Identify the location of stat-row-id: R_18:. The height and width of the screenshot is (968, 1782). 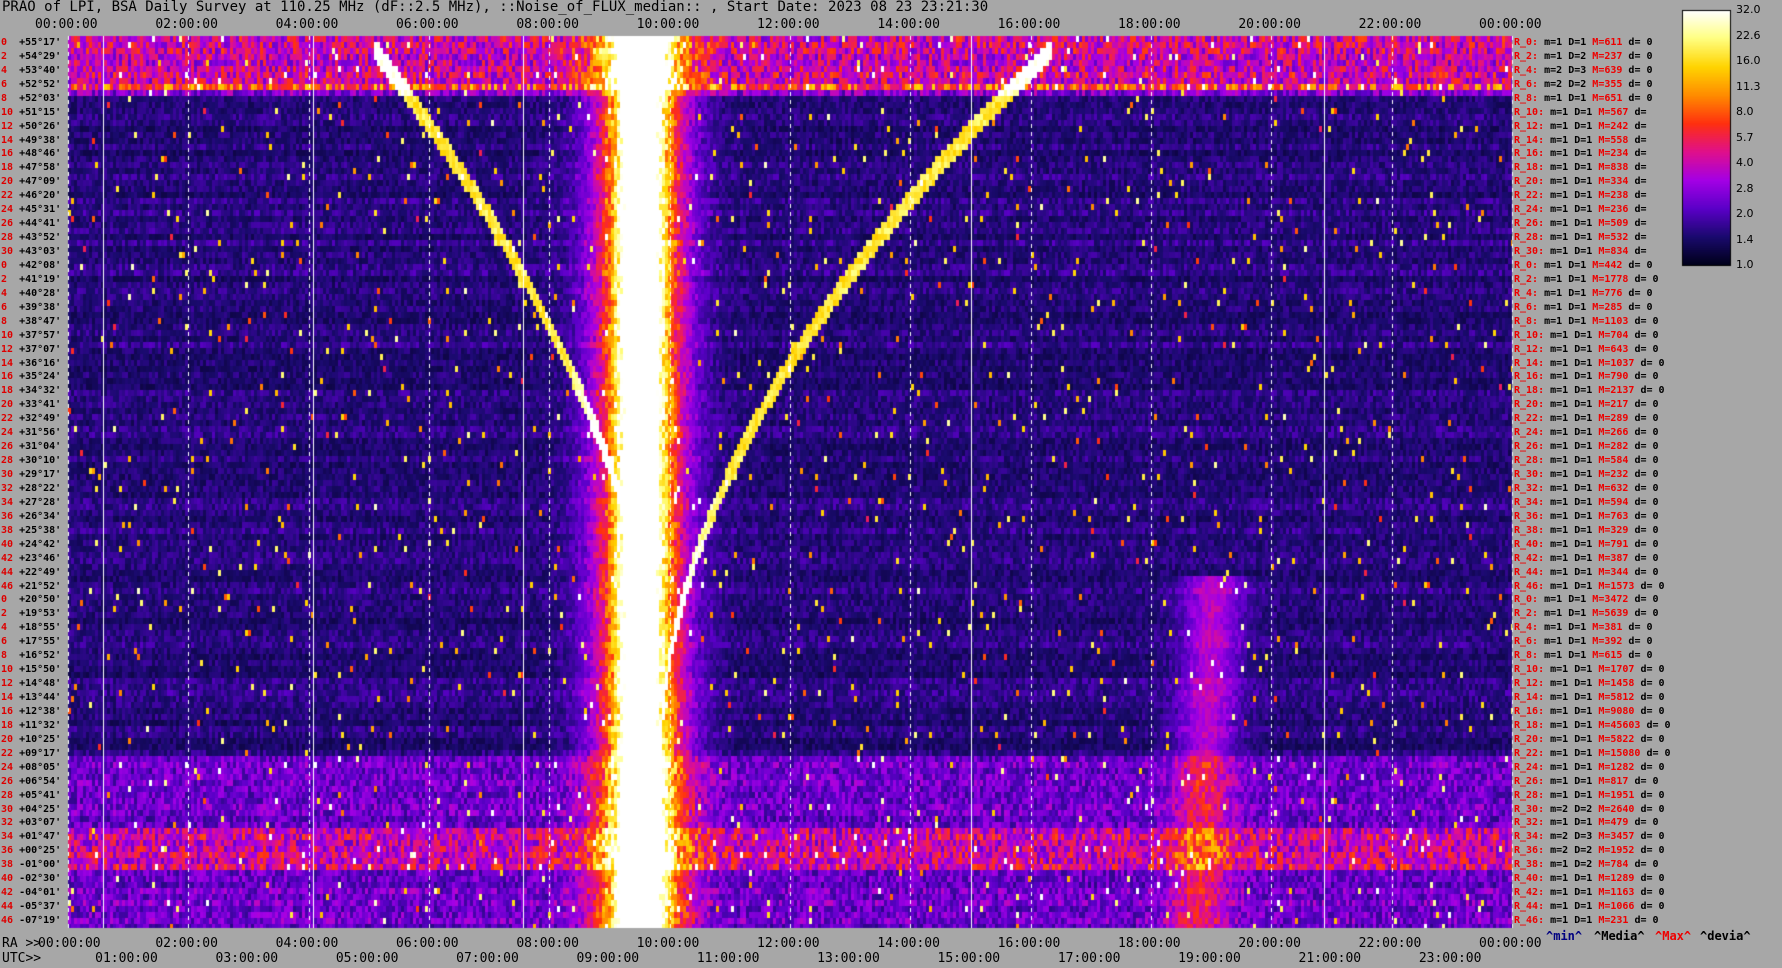
(1529, 168).